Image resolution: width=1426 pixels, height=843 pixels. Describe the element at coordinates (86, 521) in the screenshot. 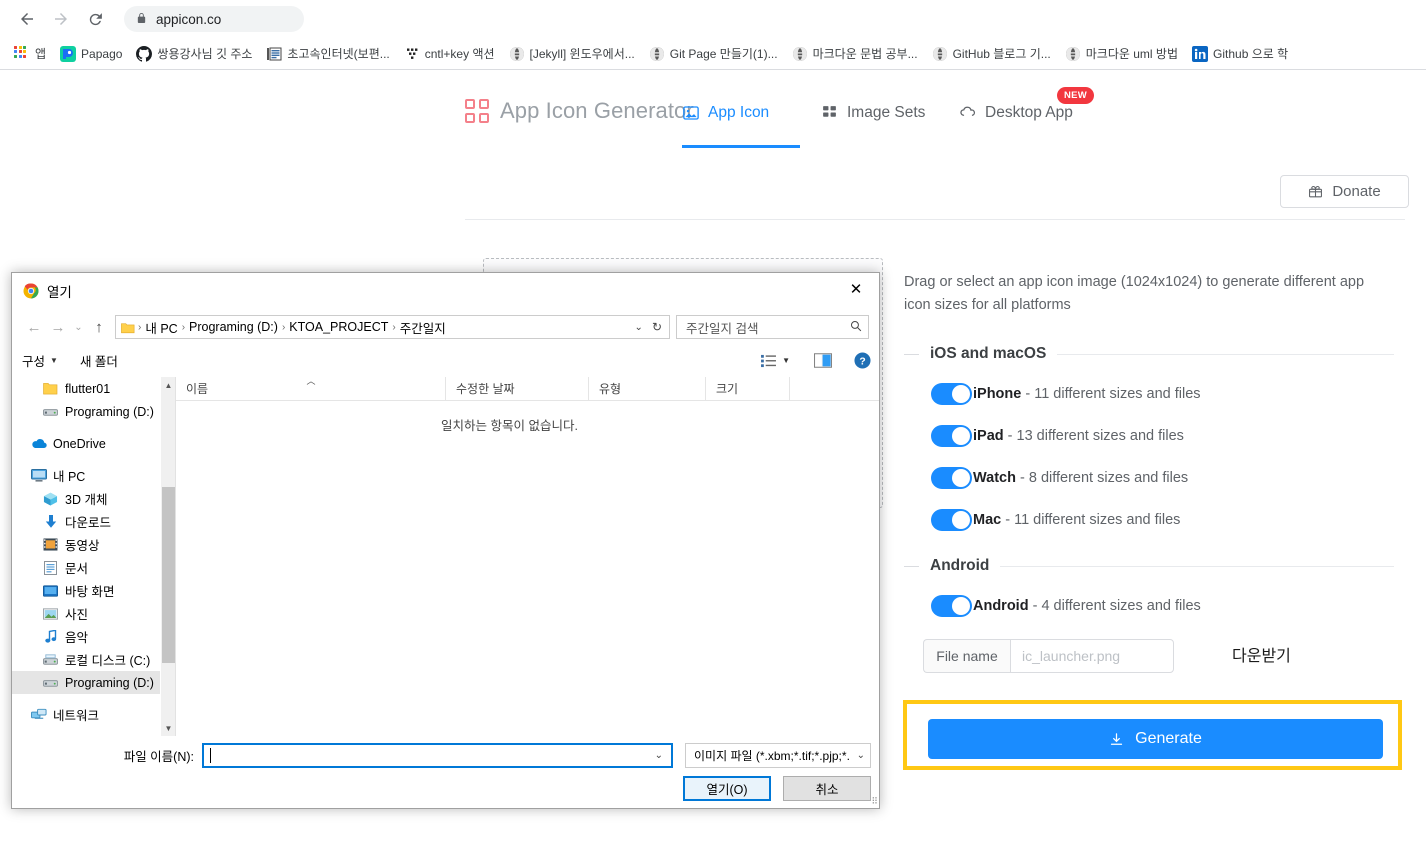

I see `tree-item-downloads: 다운로드` at that location.